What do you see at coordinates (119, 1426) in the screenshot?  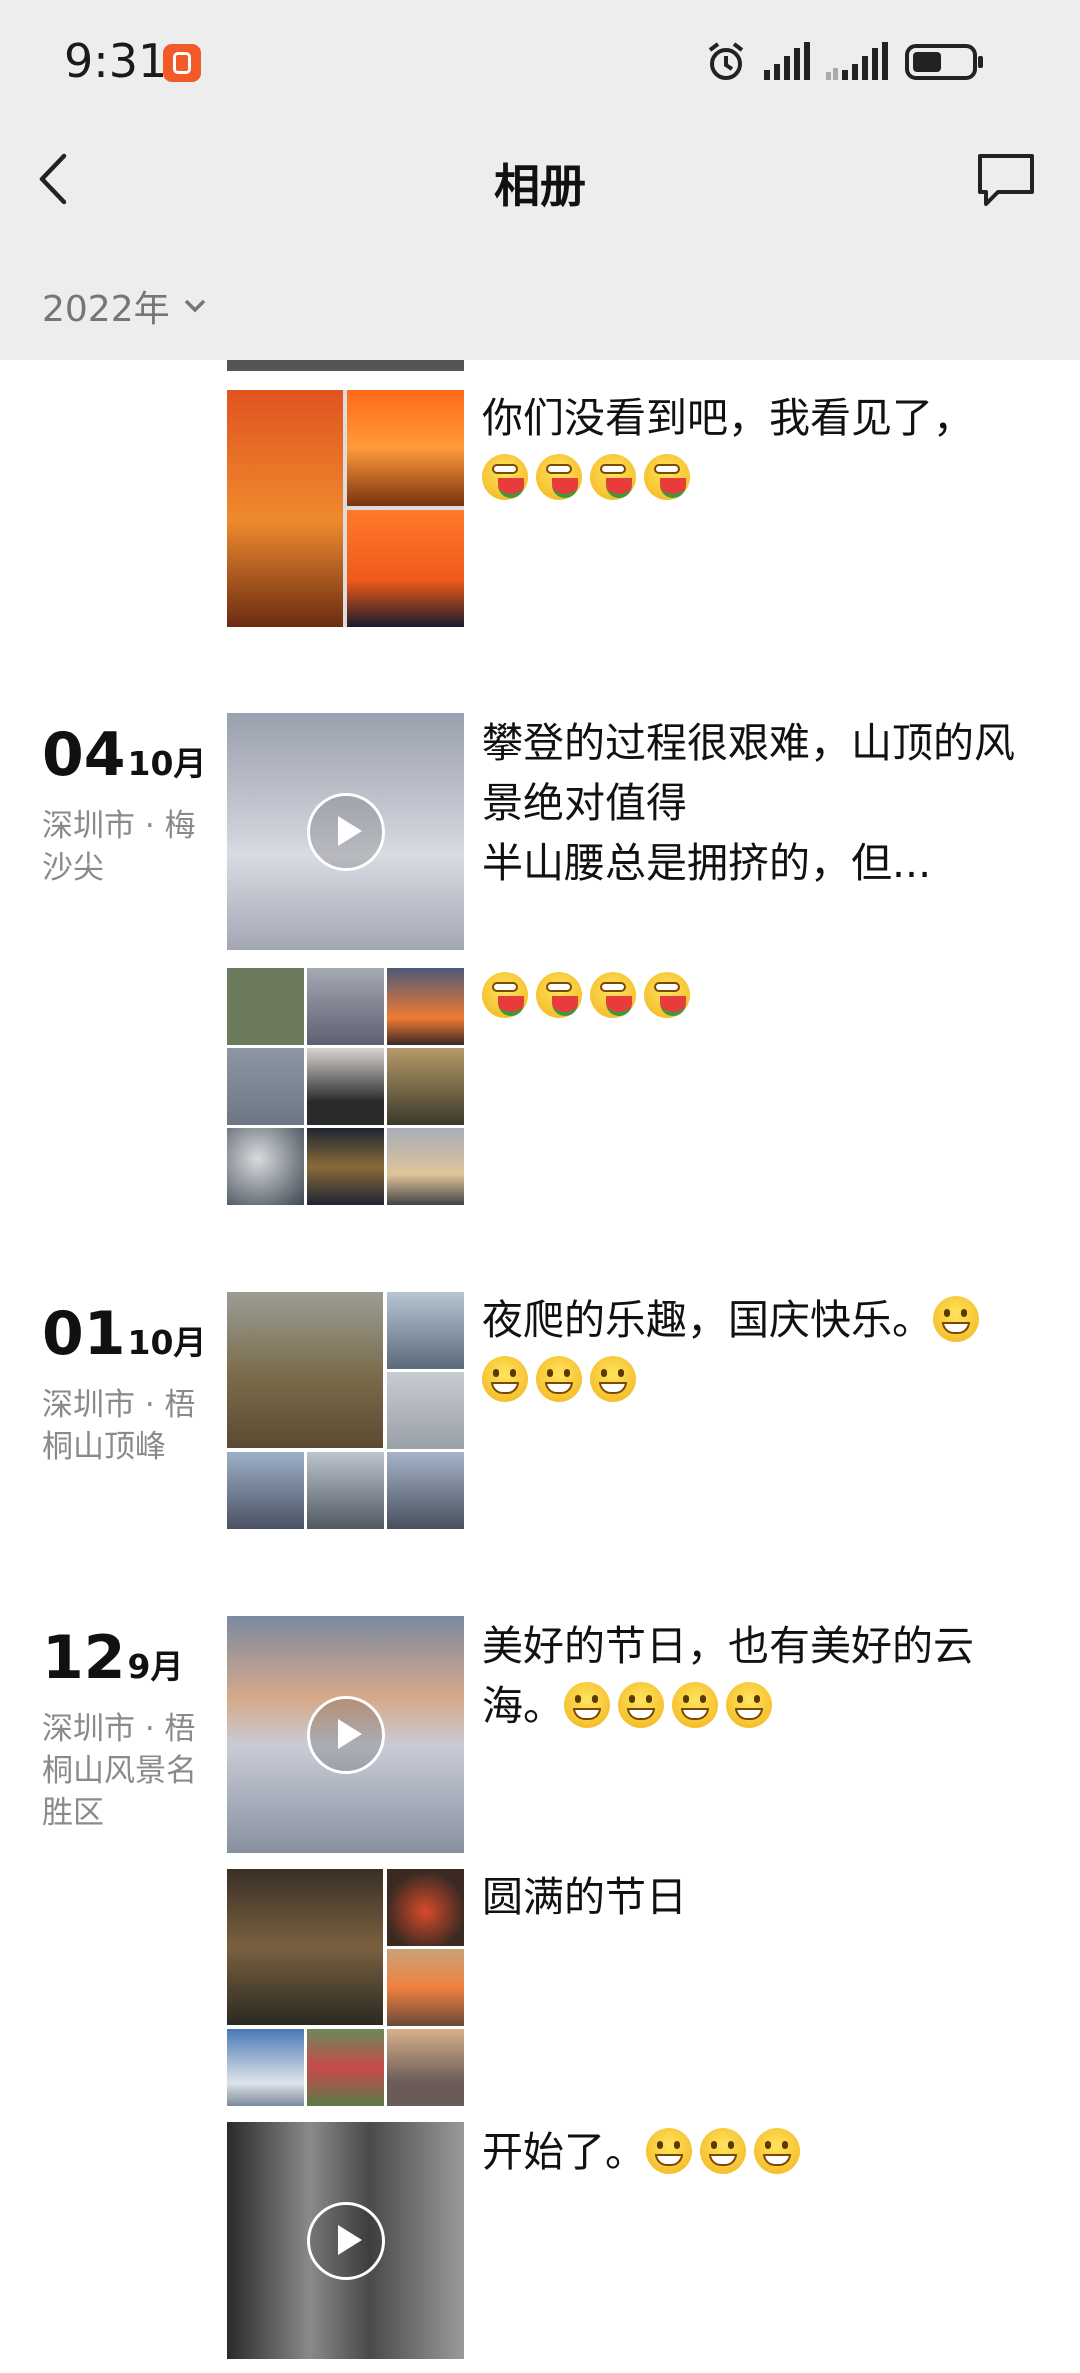 I see `post-location: 深圳市 · 梧桐山顶峰` at bounding box center [119, 1426].